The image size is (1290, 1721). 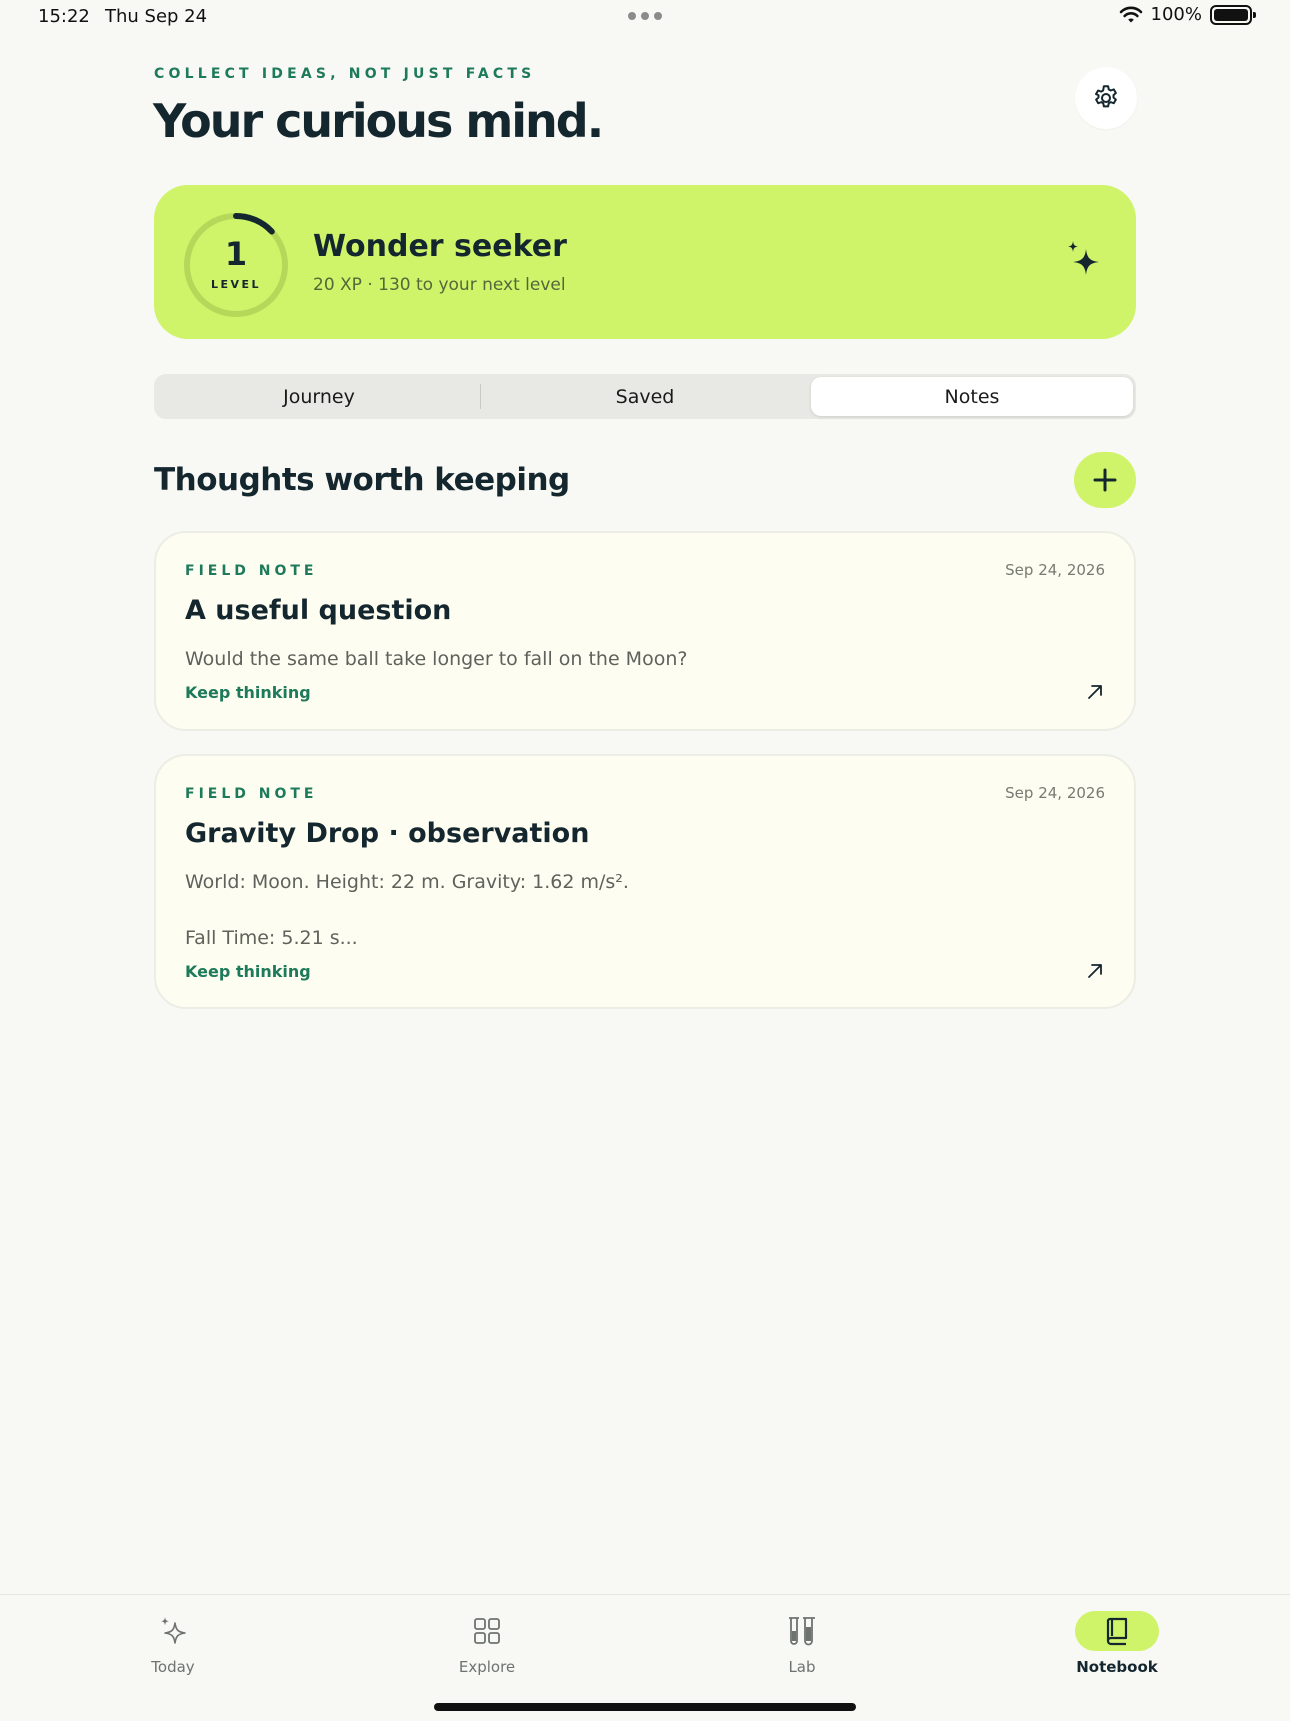 I want to click on segment-saved: Saved, so click(x=645, y=396).